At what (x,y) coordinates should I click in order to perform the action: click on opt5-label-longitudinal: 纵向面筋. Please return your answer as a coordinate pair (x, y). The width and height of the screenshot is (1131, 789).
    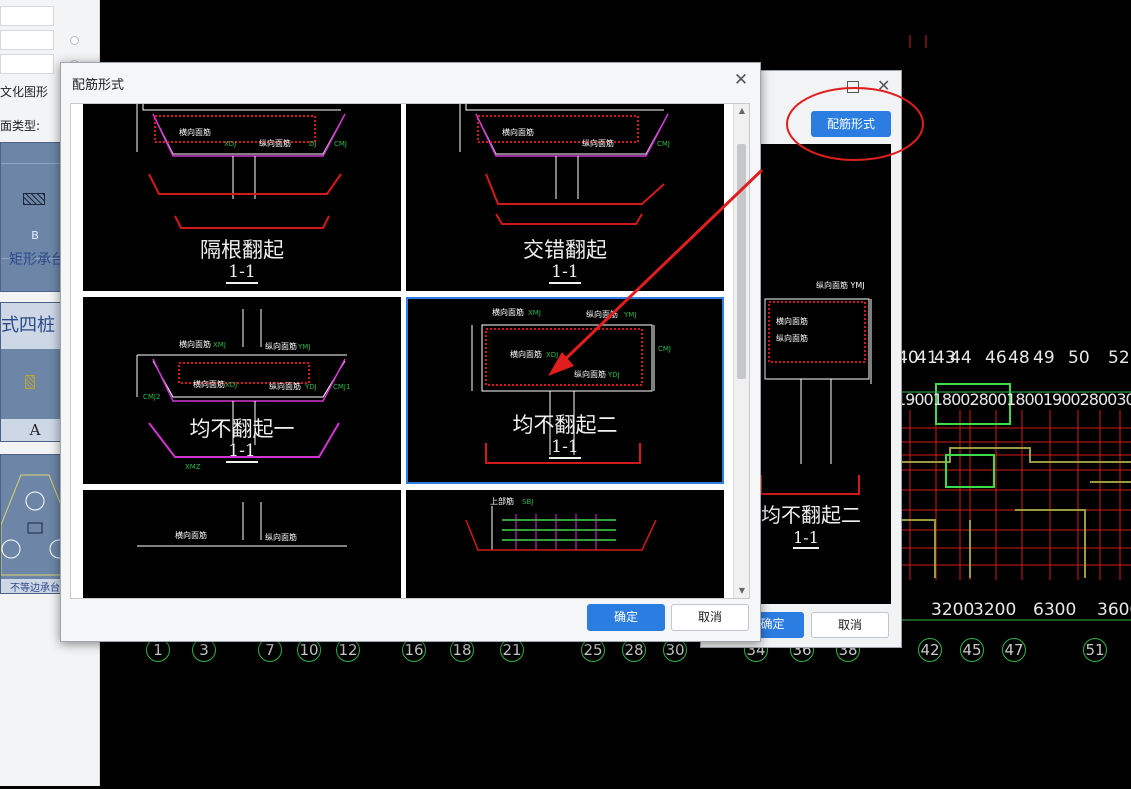
    Looking at the image, I should click on (281, 537).